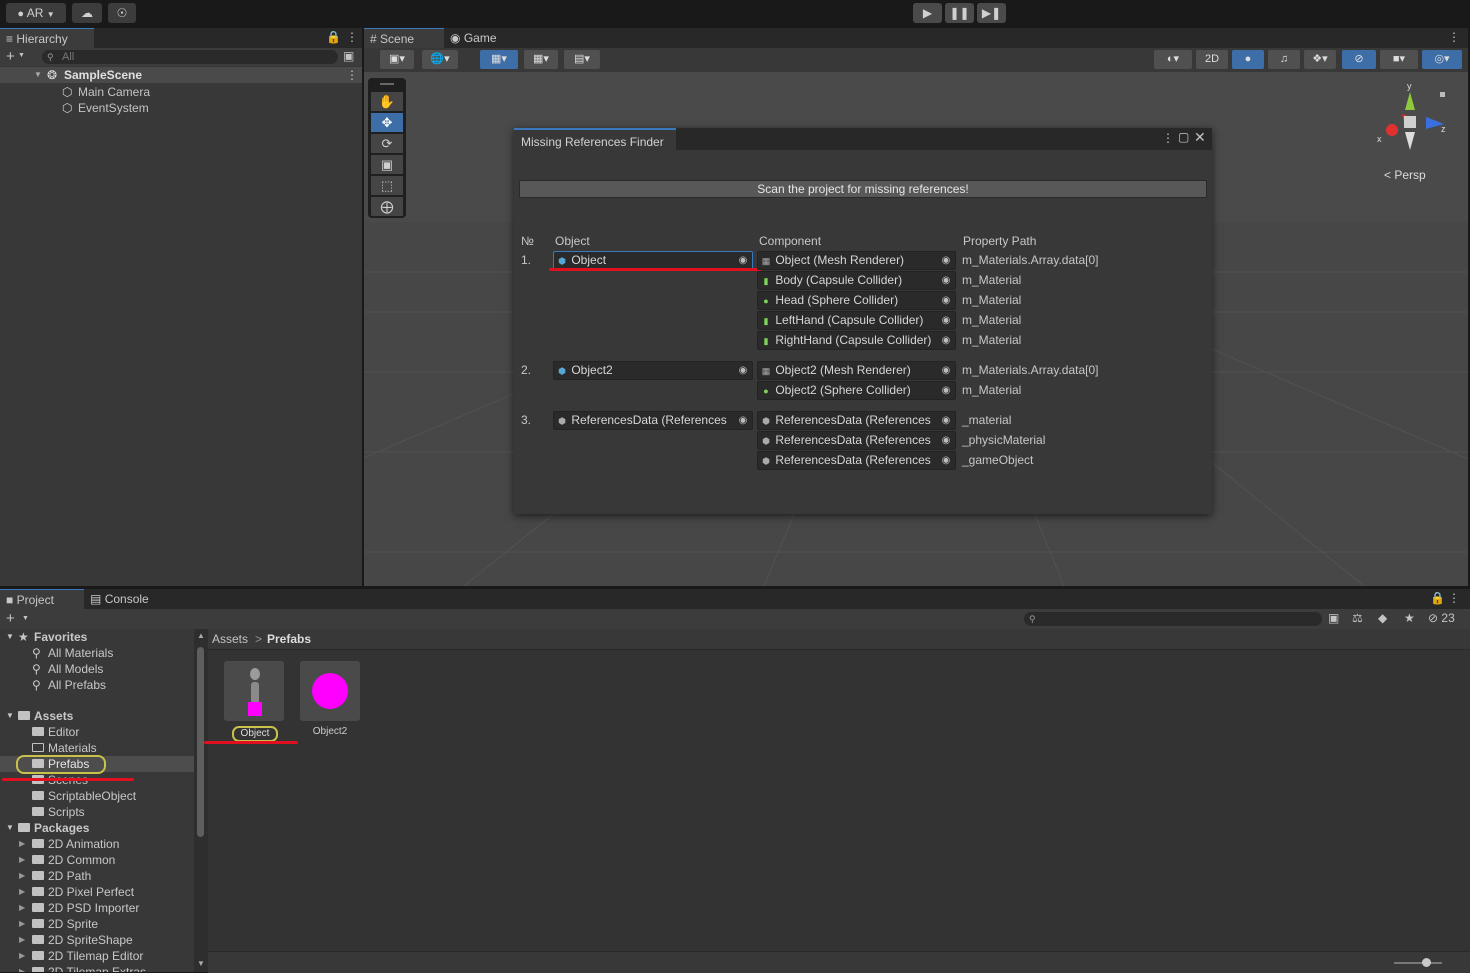  What do you see at coordinates (97, 940) in the screenshot?
I see `package-item: ▶ 2D SpriteShape` at bounding box center [97, 940].